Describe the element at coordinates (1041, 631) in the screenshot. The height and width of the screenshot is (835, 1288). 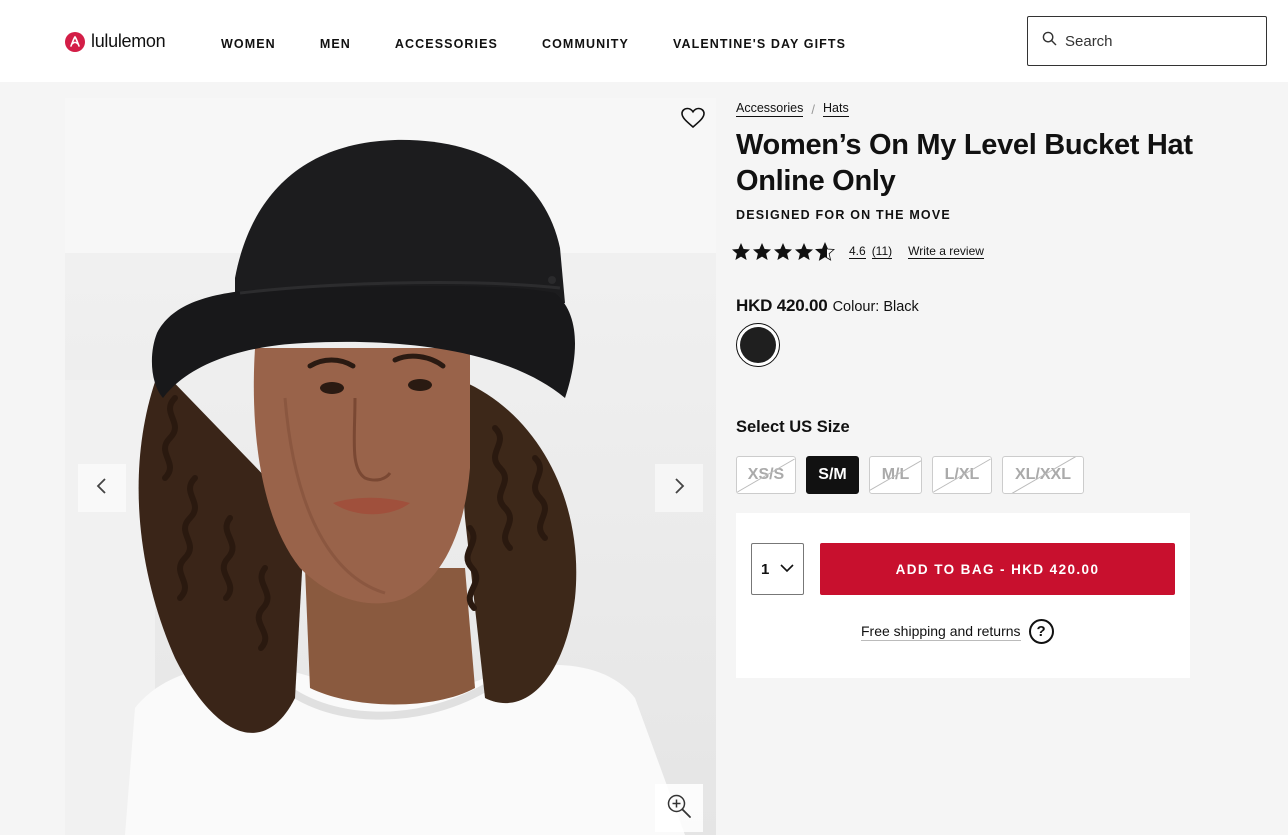
I see `question-icon: ?` at that location.